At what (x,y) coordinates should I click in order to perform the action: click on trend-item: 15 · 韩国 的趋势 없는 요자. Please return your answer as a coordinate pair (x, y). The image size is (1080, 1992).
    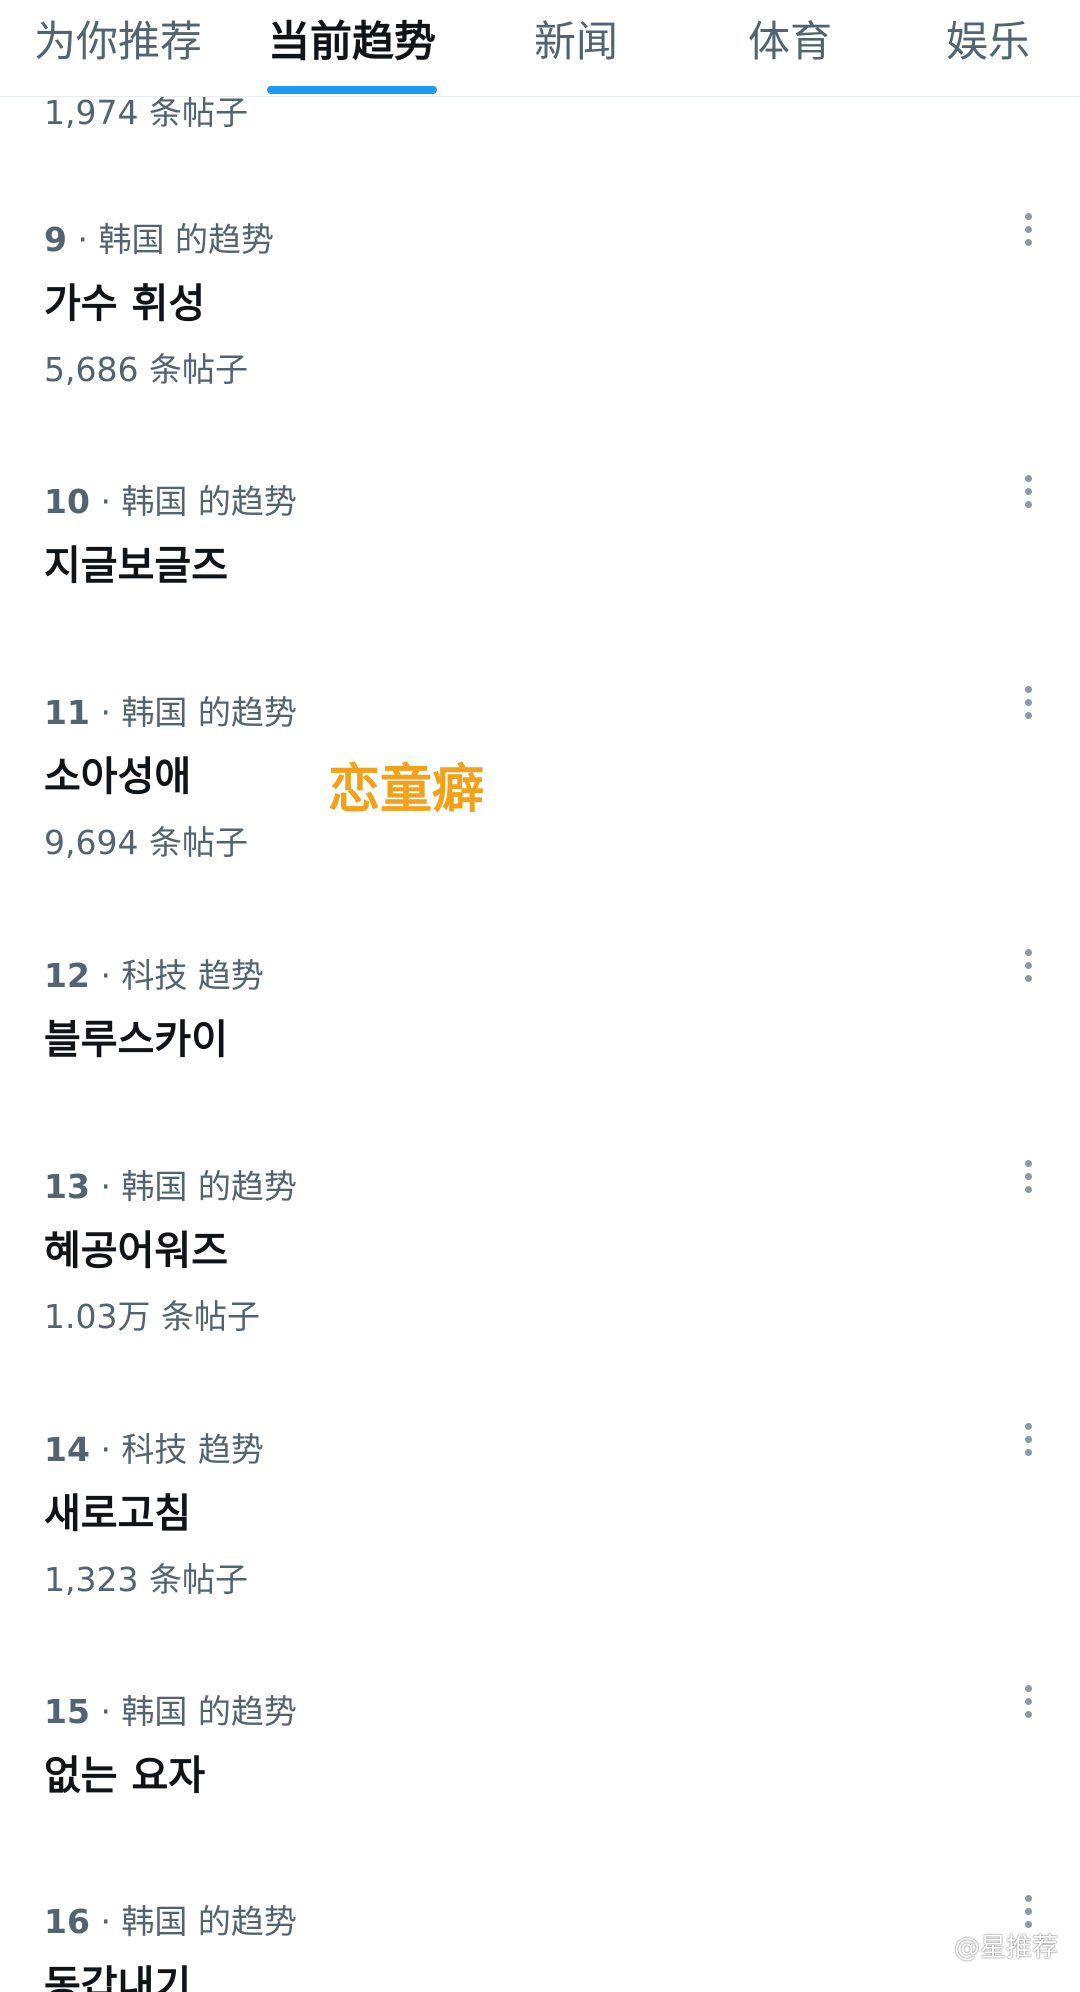
    Looking at the image, I should click on (540, 1755).